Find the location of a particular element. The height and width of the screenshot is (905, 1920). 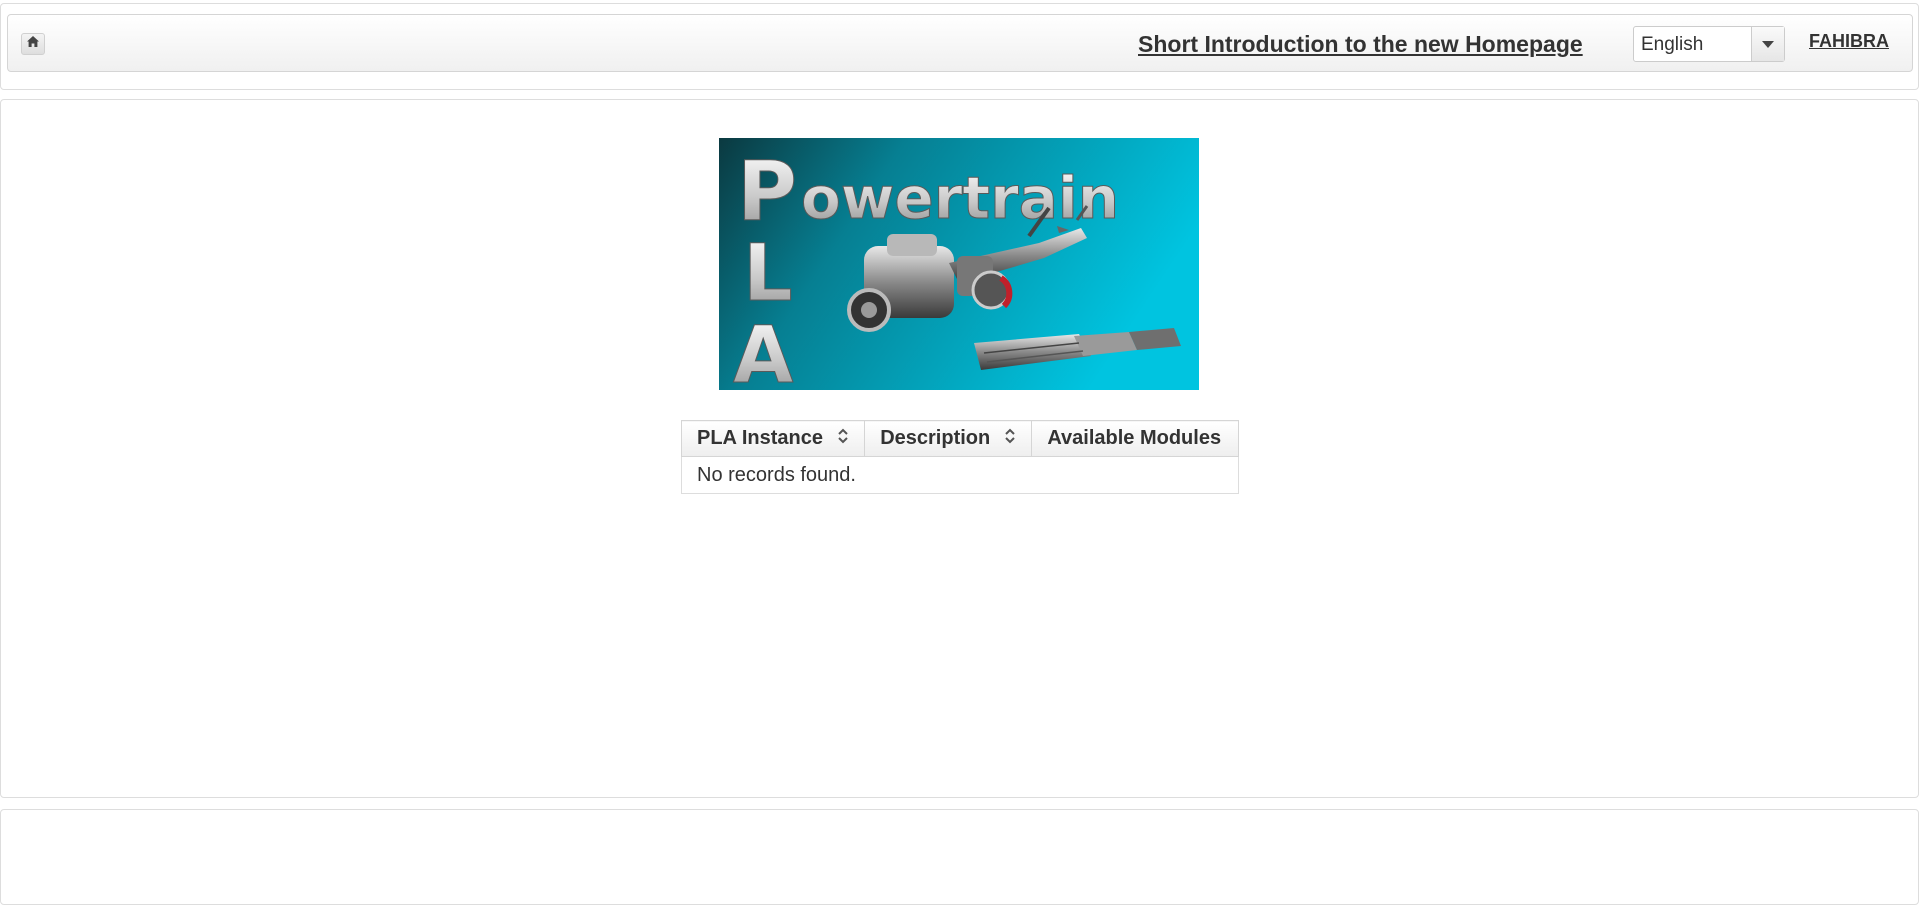

footer-panel is located at coordinates (959, 857).